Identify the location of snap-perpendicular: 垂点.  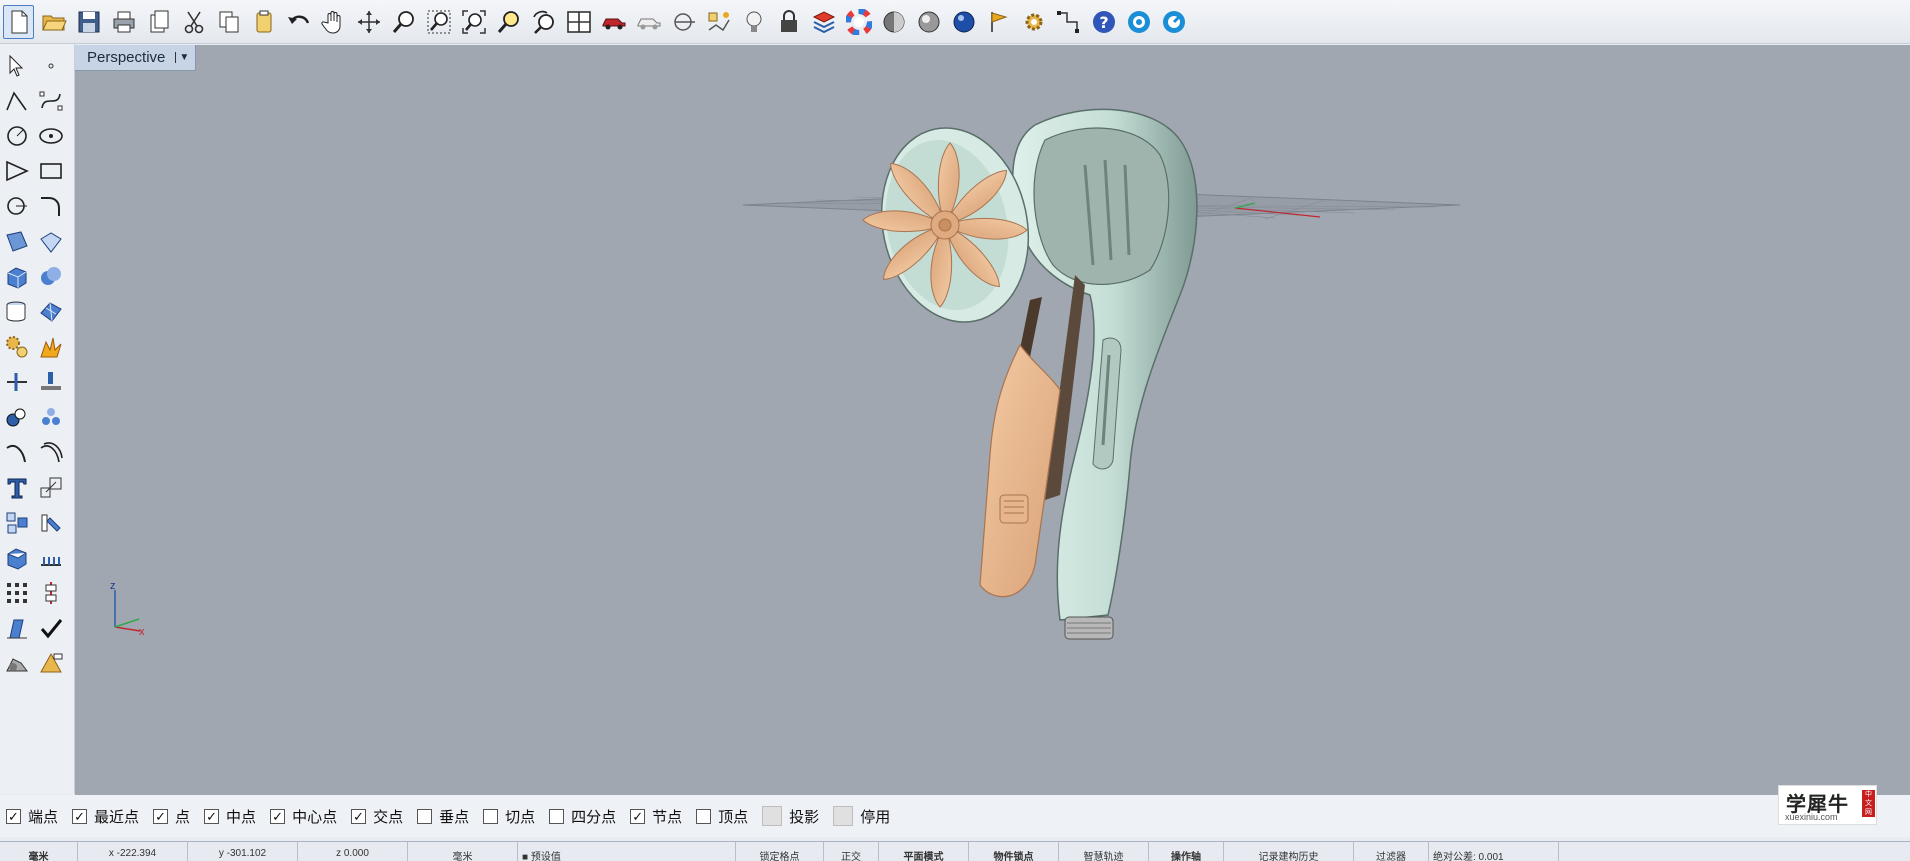
(443, 816).